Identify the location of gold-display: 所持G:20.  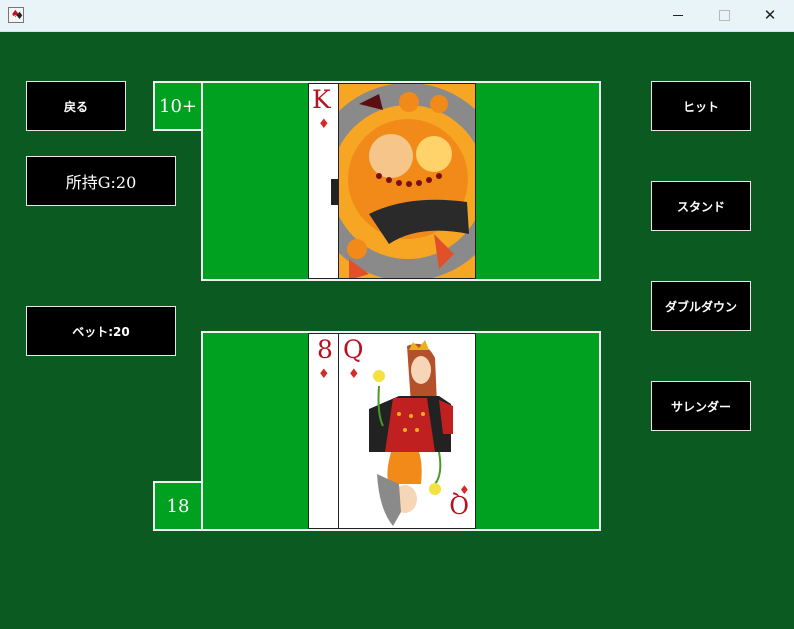
(101, 181).